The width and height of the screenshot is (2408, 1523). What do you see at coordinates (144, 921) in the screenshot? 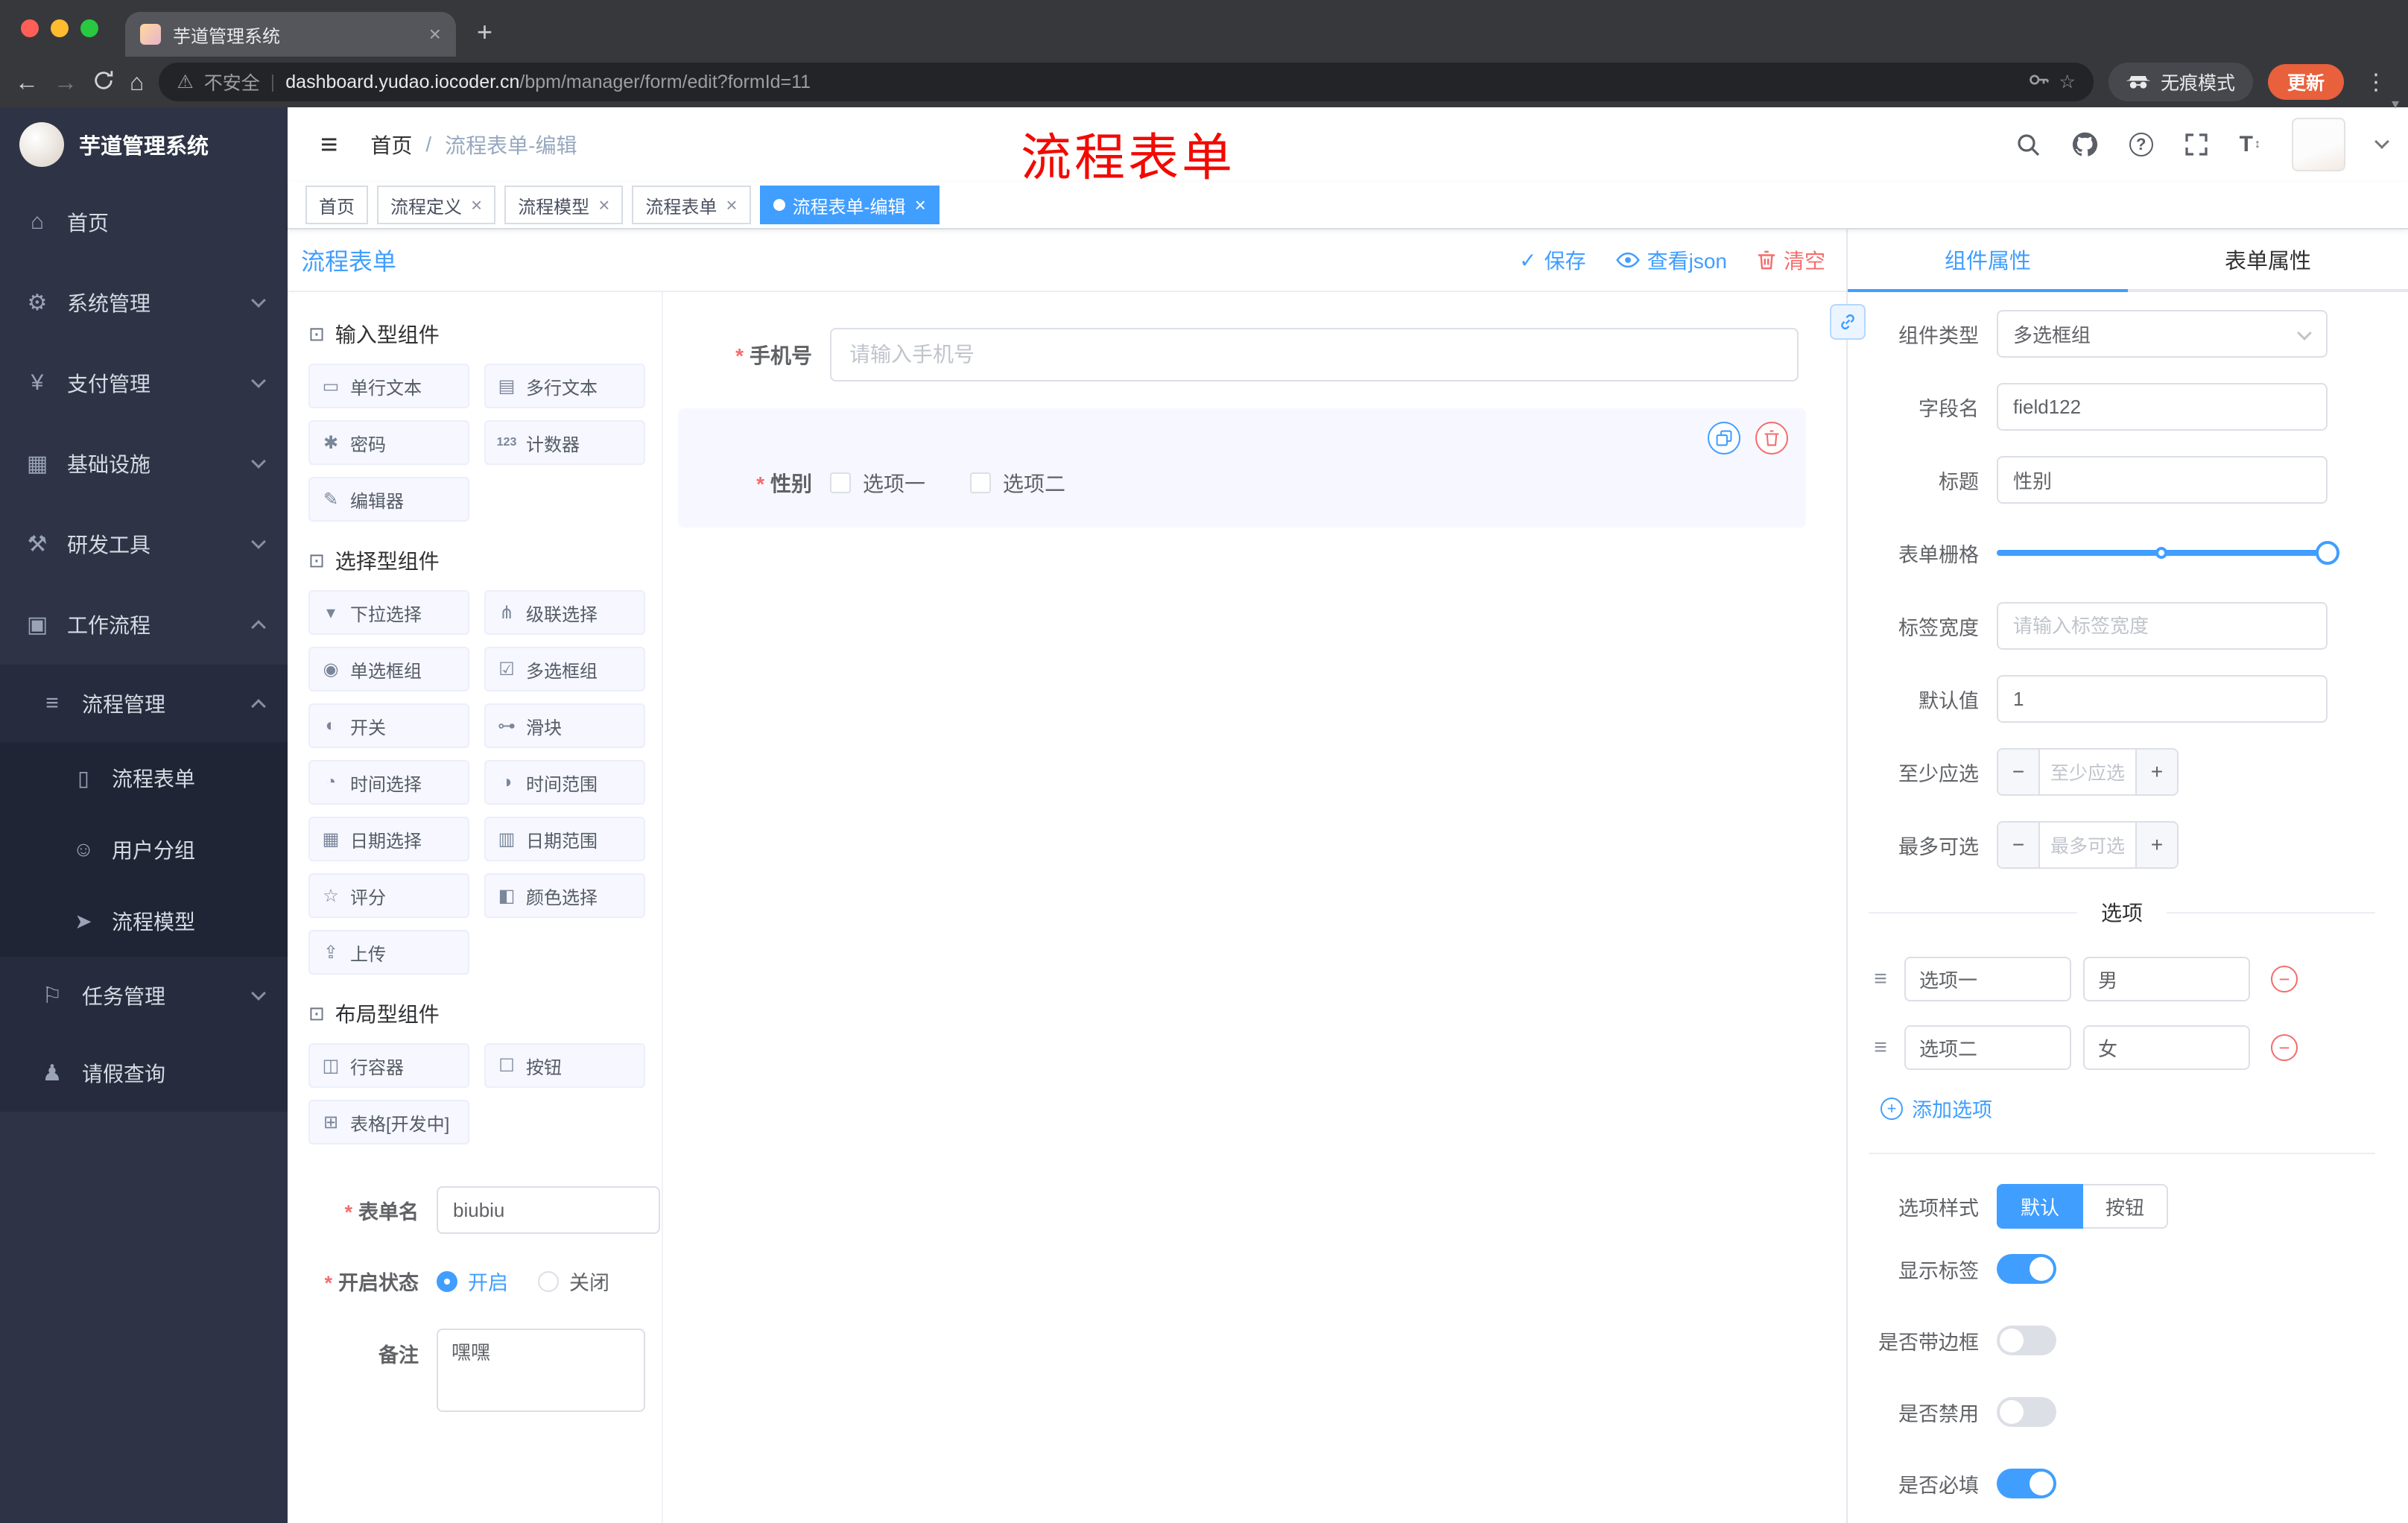
I see `sidebar-item-process-model: ➤ 流程模型` at bounding box center [144, 921].